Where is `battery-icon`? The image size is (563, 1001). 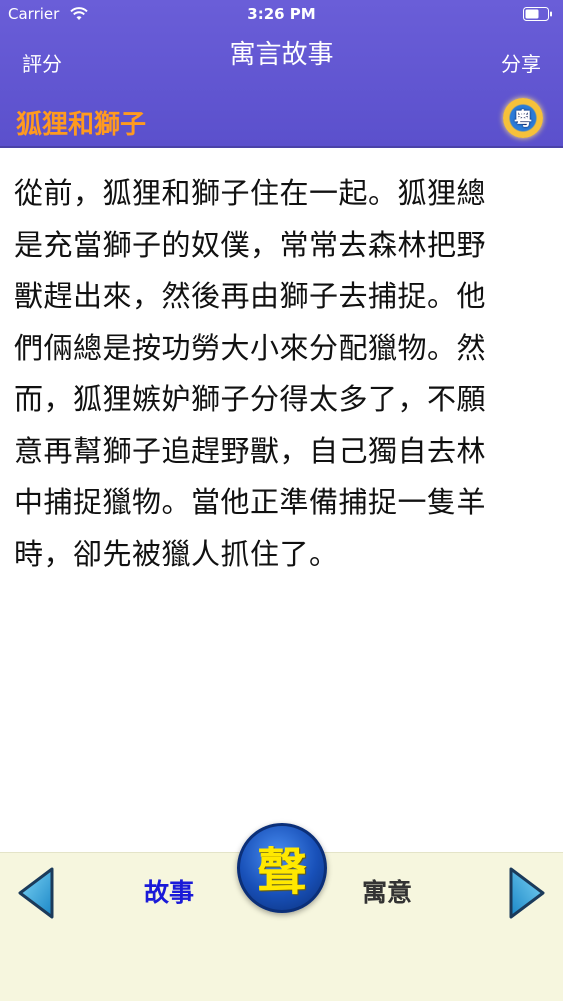 battery-icon is located at coordinates (537, 14).